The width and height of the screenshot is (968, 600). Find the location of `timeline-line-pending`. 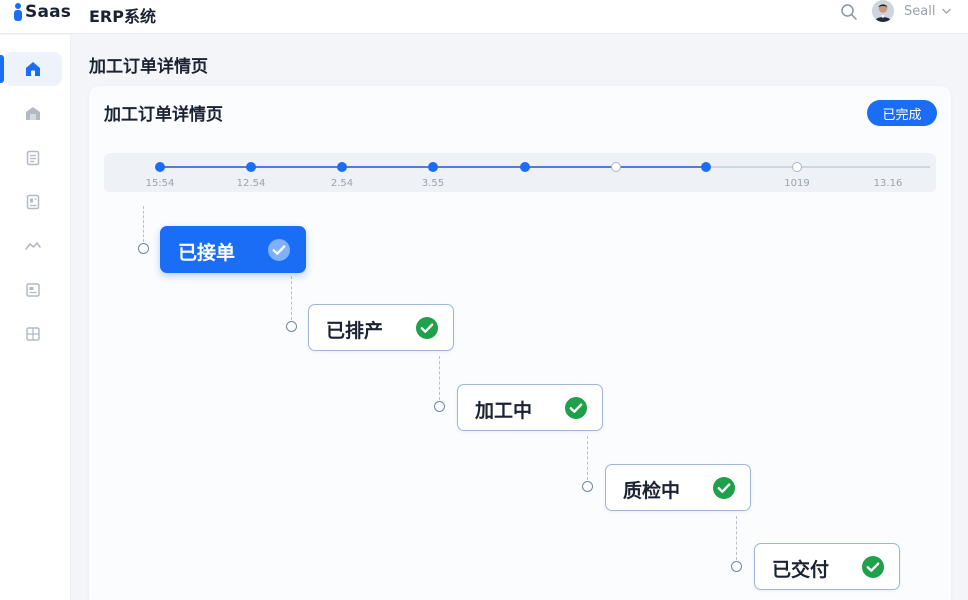

timeline-line-pending is located at coordinates (818, 167).